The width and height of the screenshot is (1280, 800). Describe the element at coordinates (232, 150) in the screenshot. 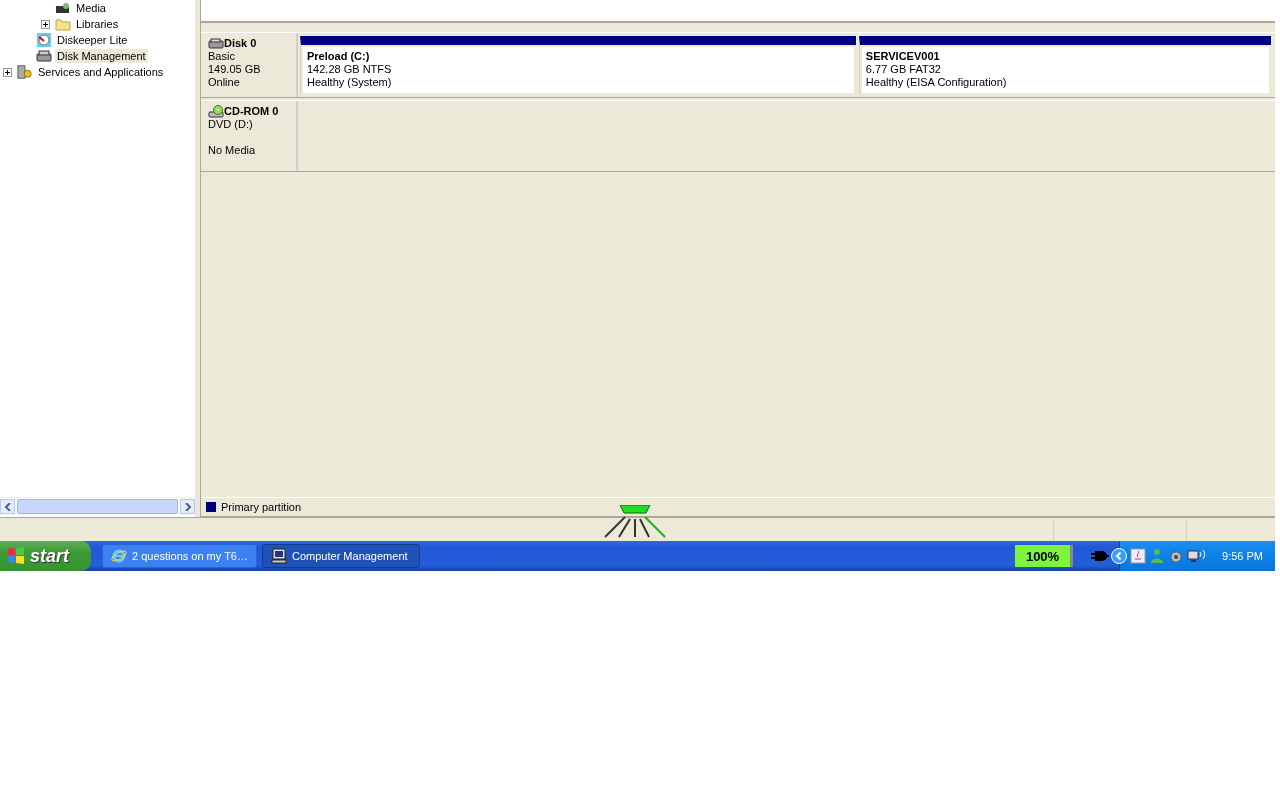

I see `disk-status: No Media` at that location.